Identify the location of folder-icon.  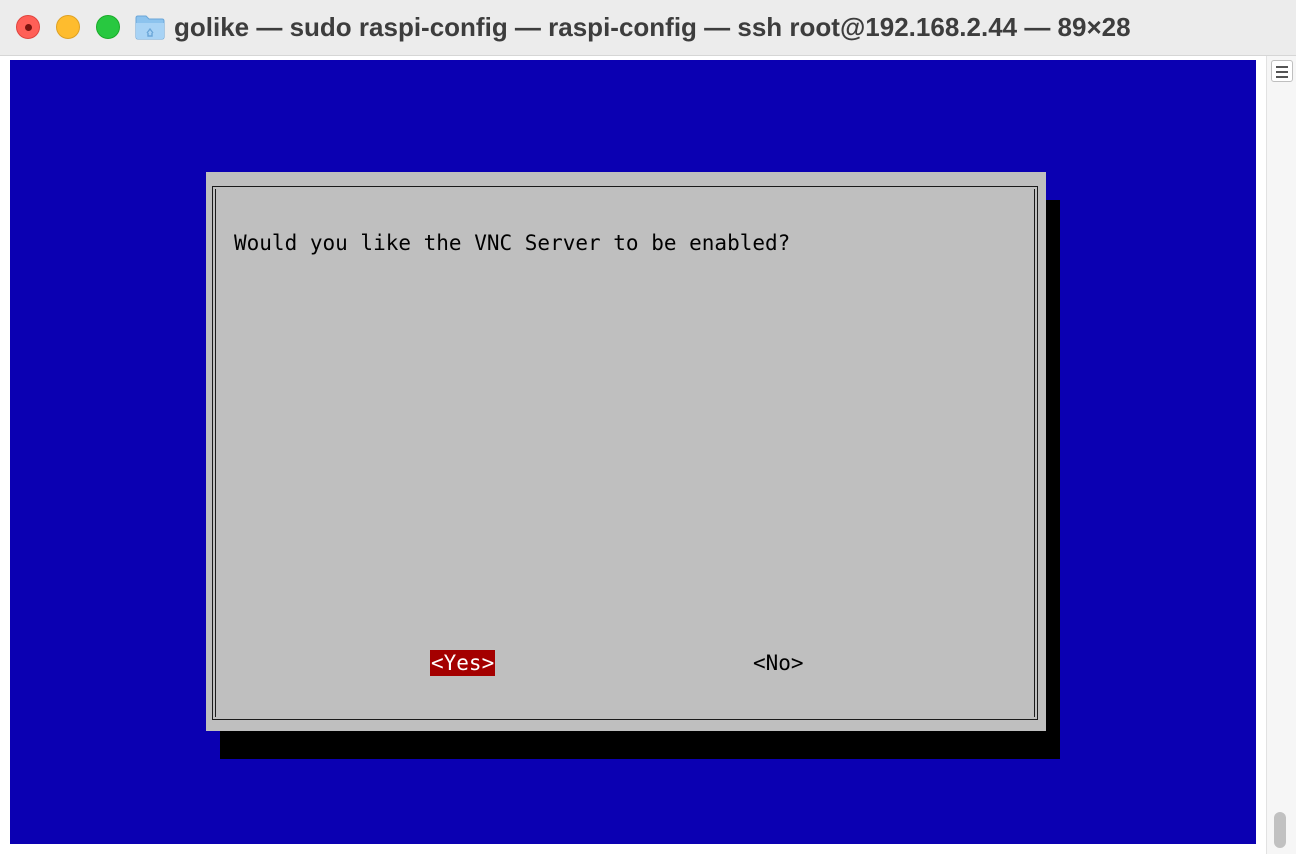
(150, 27).